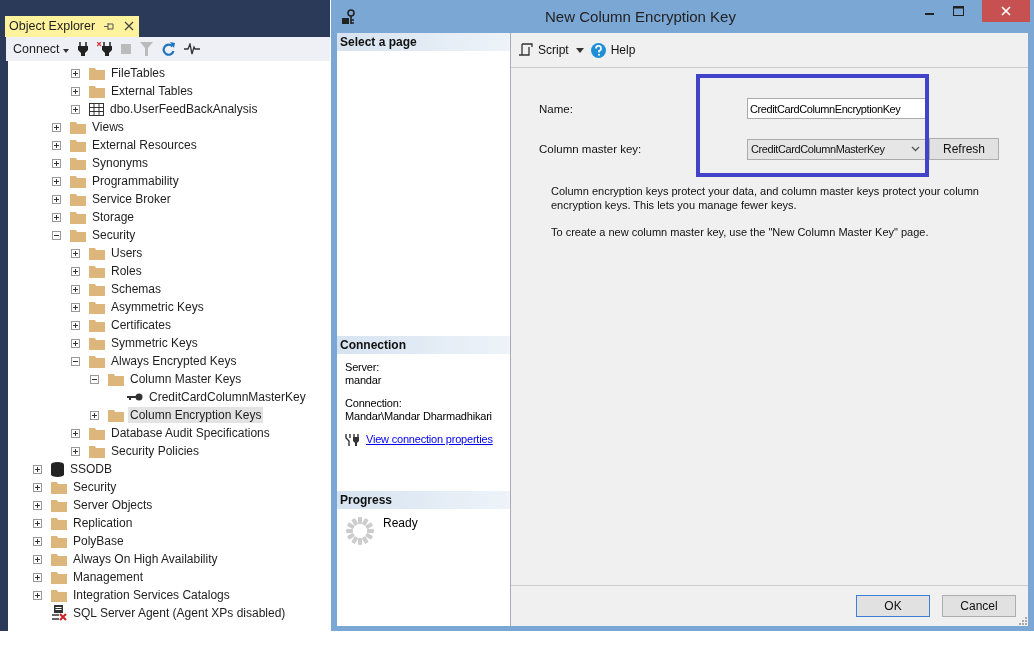  I want to click on tree-item: Column Encryption Keys, so click(196, 415).